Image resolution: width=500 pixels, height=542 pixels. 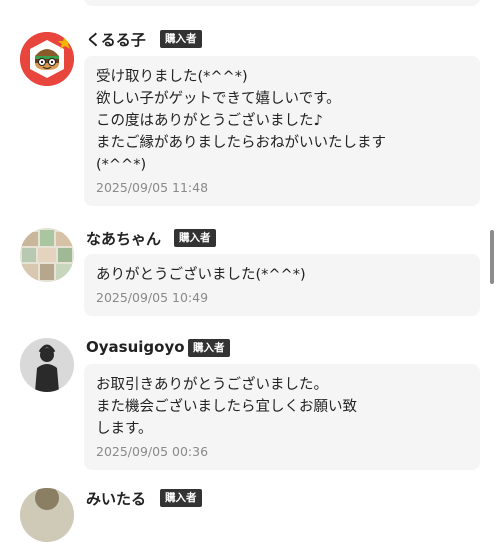 I want to click on username: Oyasuigoyo, so click(x=135, y=347).